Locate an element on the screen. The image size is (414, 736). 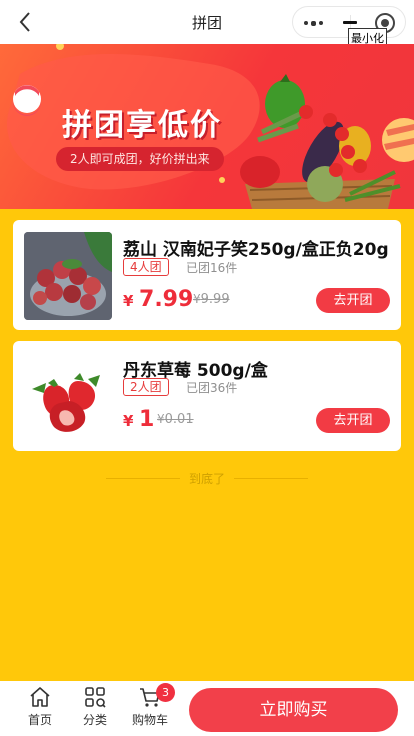
cart-count-badge: 3 is located at coordinates (165, 692).